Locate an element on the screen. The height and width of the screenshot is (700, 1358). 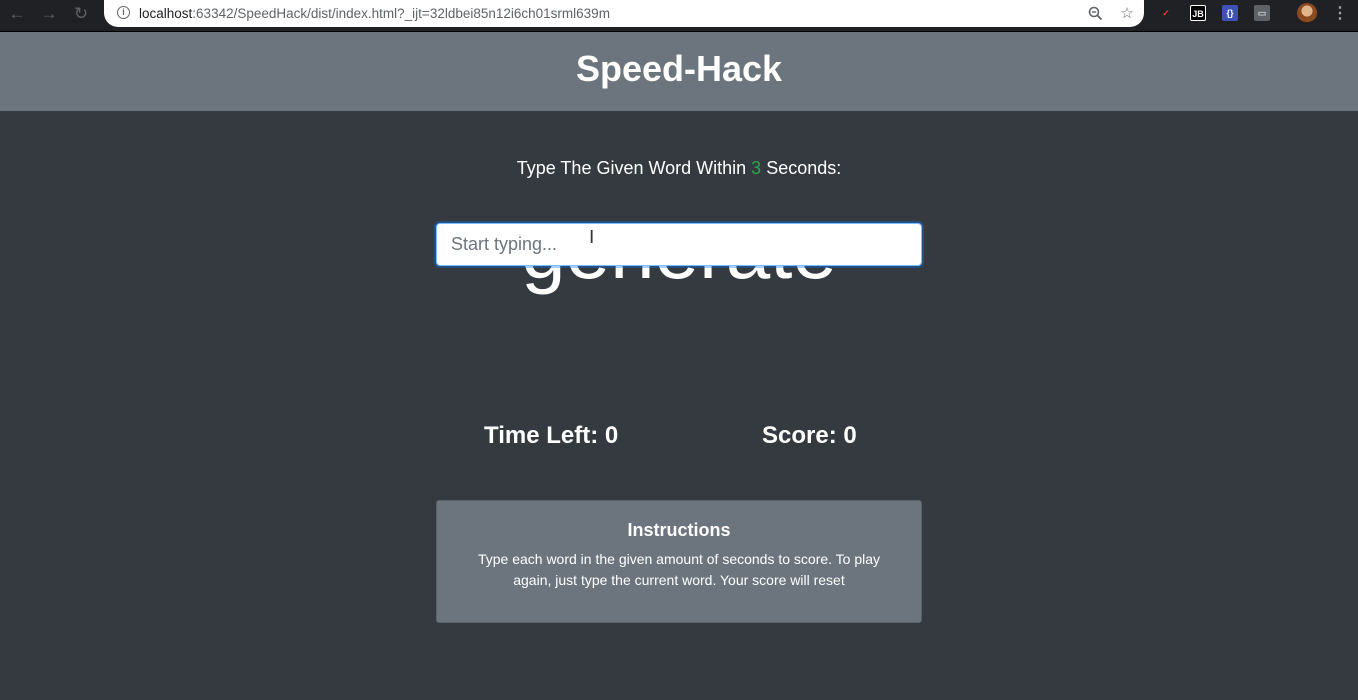
instruction-suffix: Seconds: is located at coordinates (801, 168).